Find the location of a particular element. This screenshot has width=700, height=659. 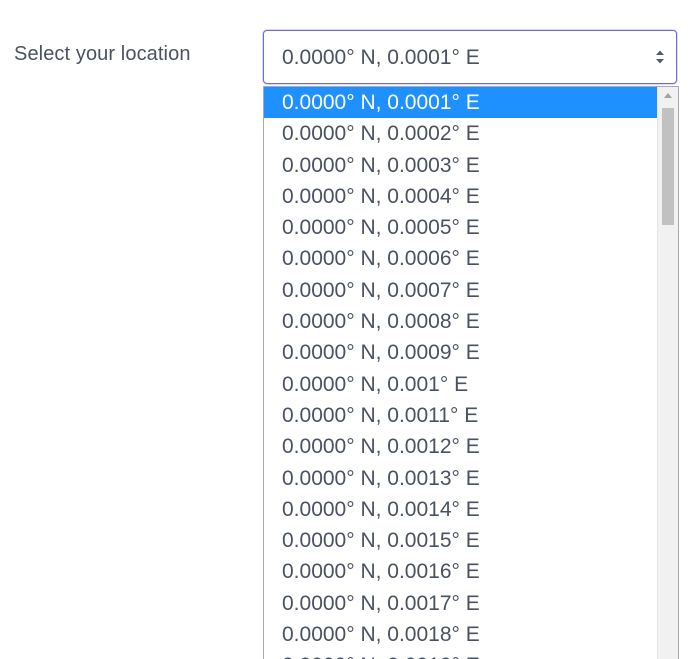

dropdown-option: 0.0000° N, 0.0016° E is located at coordinates (460, 571).